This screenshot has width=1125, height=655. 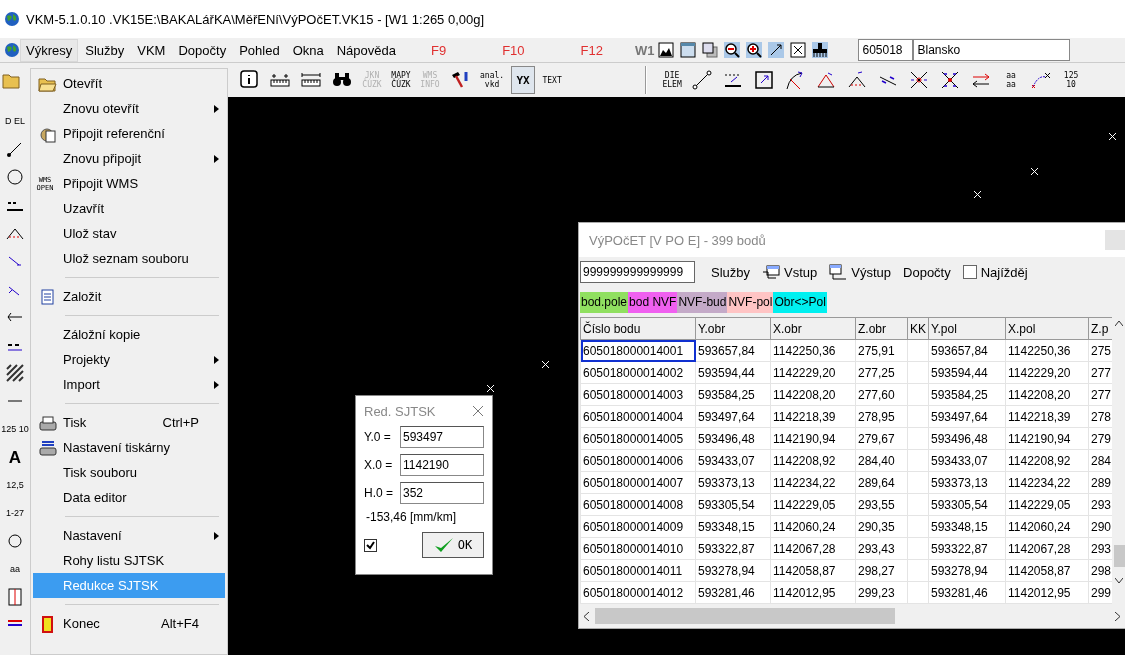 I want to click on tool-button: TEXT, so click(x=552, y=80).